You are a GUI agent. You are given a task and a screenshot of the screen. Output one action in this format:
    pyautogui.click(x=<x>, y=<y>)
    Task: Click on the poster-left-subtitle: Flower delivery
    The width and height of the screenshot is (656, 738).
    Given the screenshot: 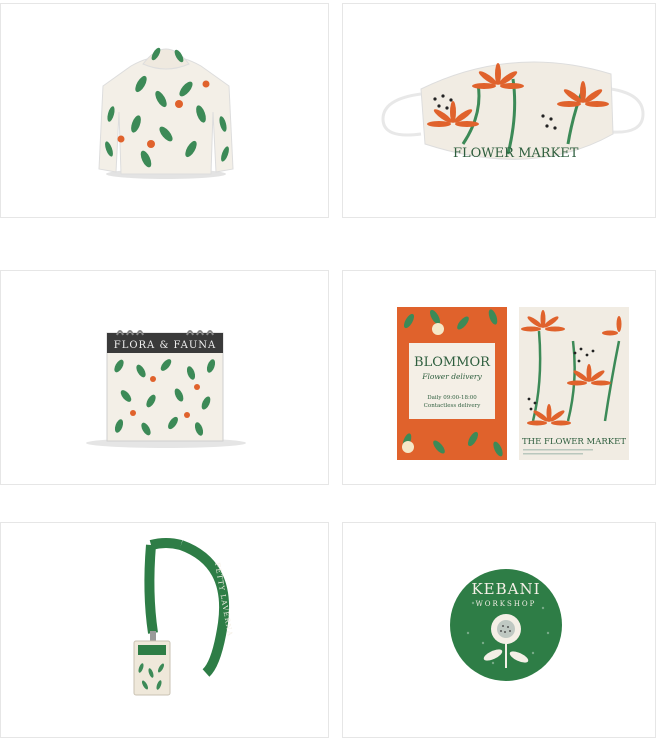 What is the action you would take?
    pyautogui.click(x=451, y=376)
    